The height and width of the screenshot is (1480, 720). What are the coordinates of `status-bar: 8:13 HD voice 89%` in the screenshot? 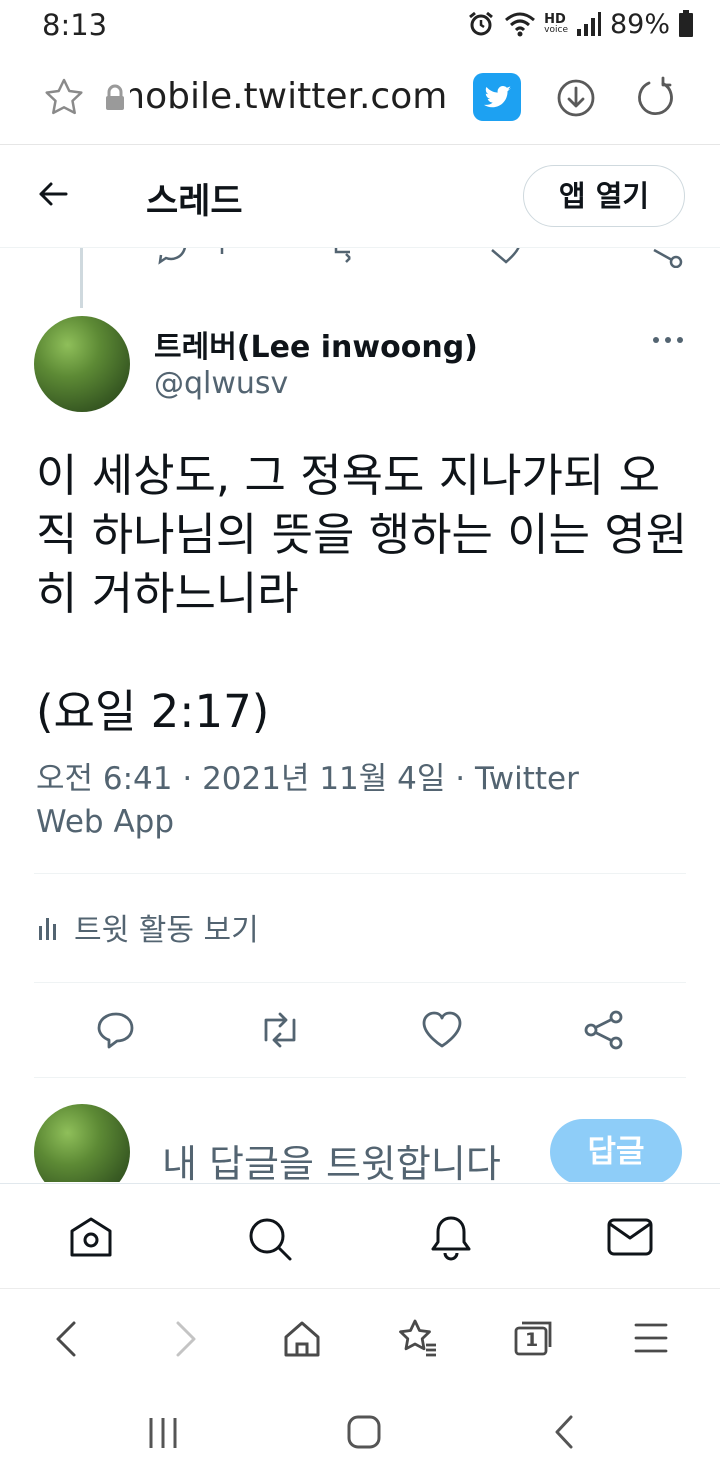 It's located at (360, 25).